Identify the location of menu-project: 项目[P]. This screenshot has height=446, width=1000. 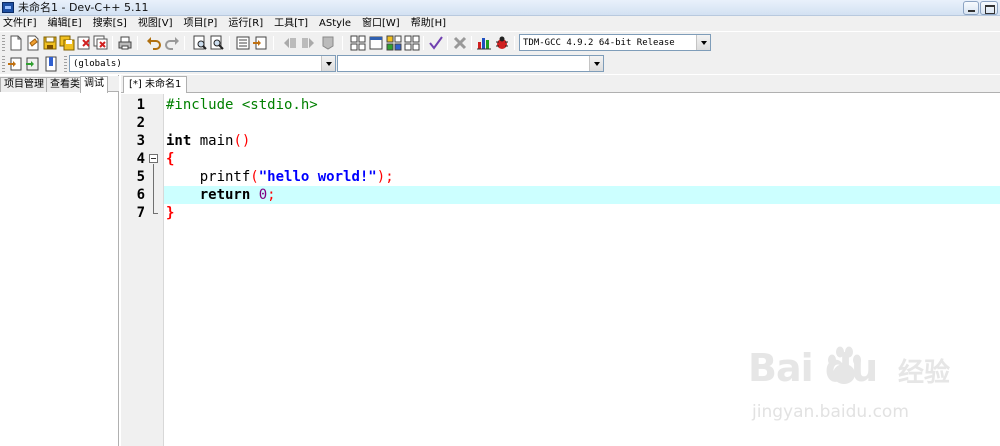
(203, 23).